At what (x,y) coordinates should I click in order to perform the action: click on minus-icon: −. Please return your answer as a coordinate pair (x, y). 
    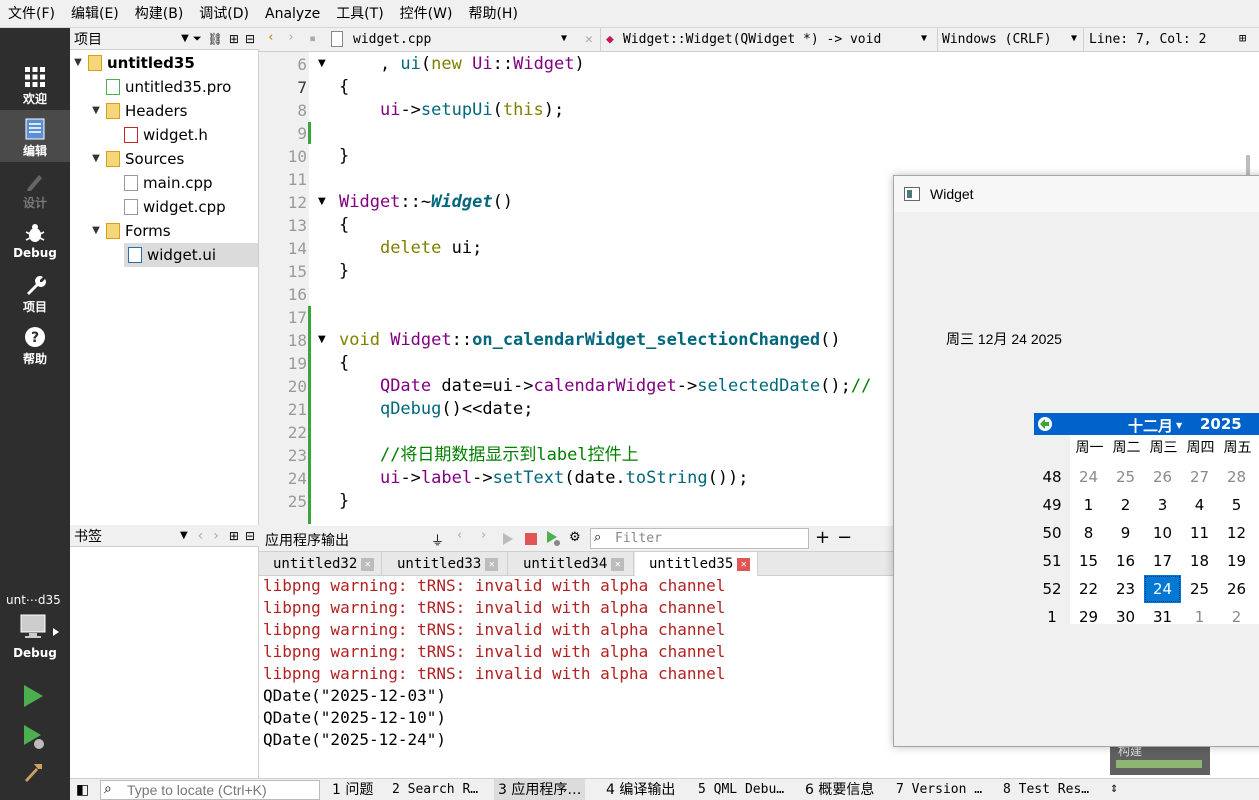
    Looking at the image, I should click on (844, 537).